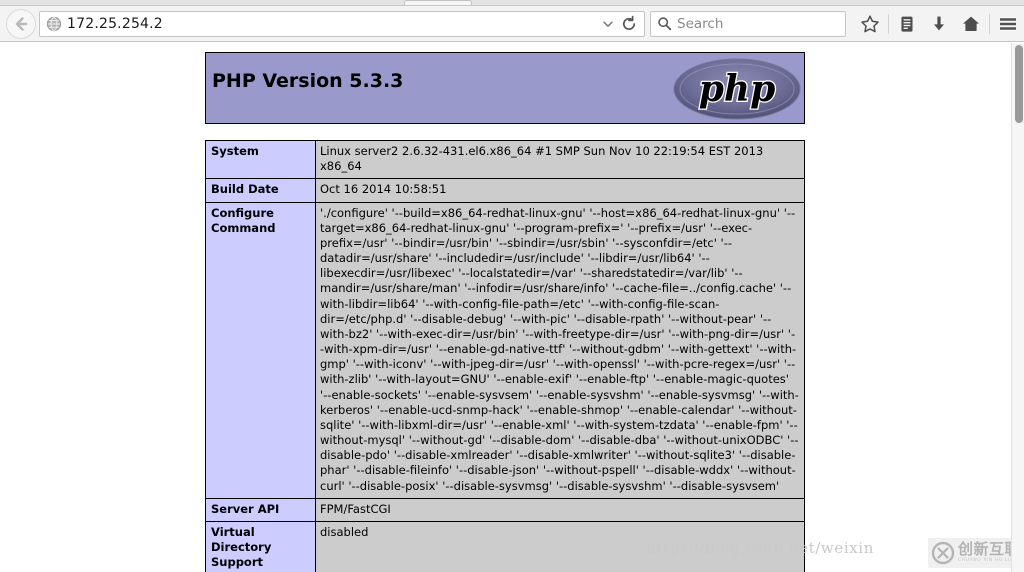 This screenshot has width=1024, height=572. I want to click on globe-icon, so click(54, 23).